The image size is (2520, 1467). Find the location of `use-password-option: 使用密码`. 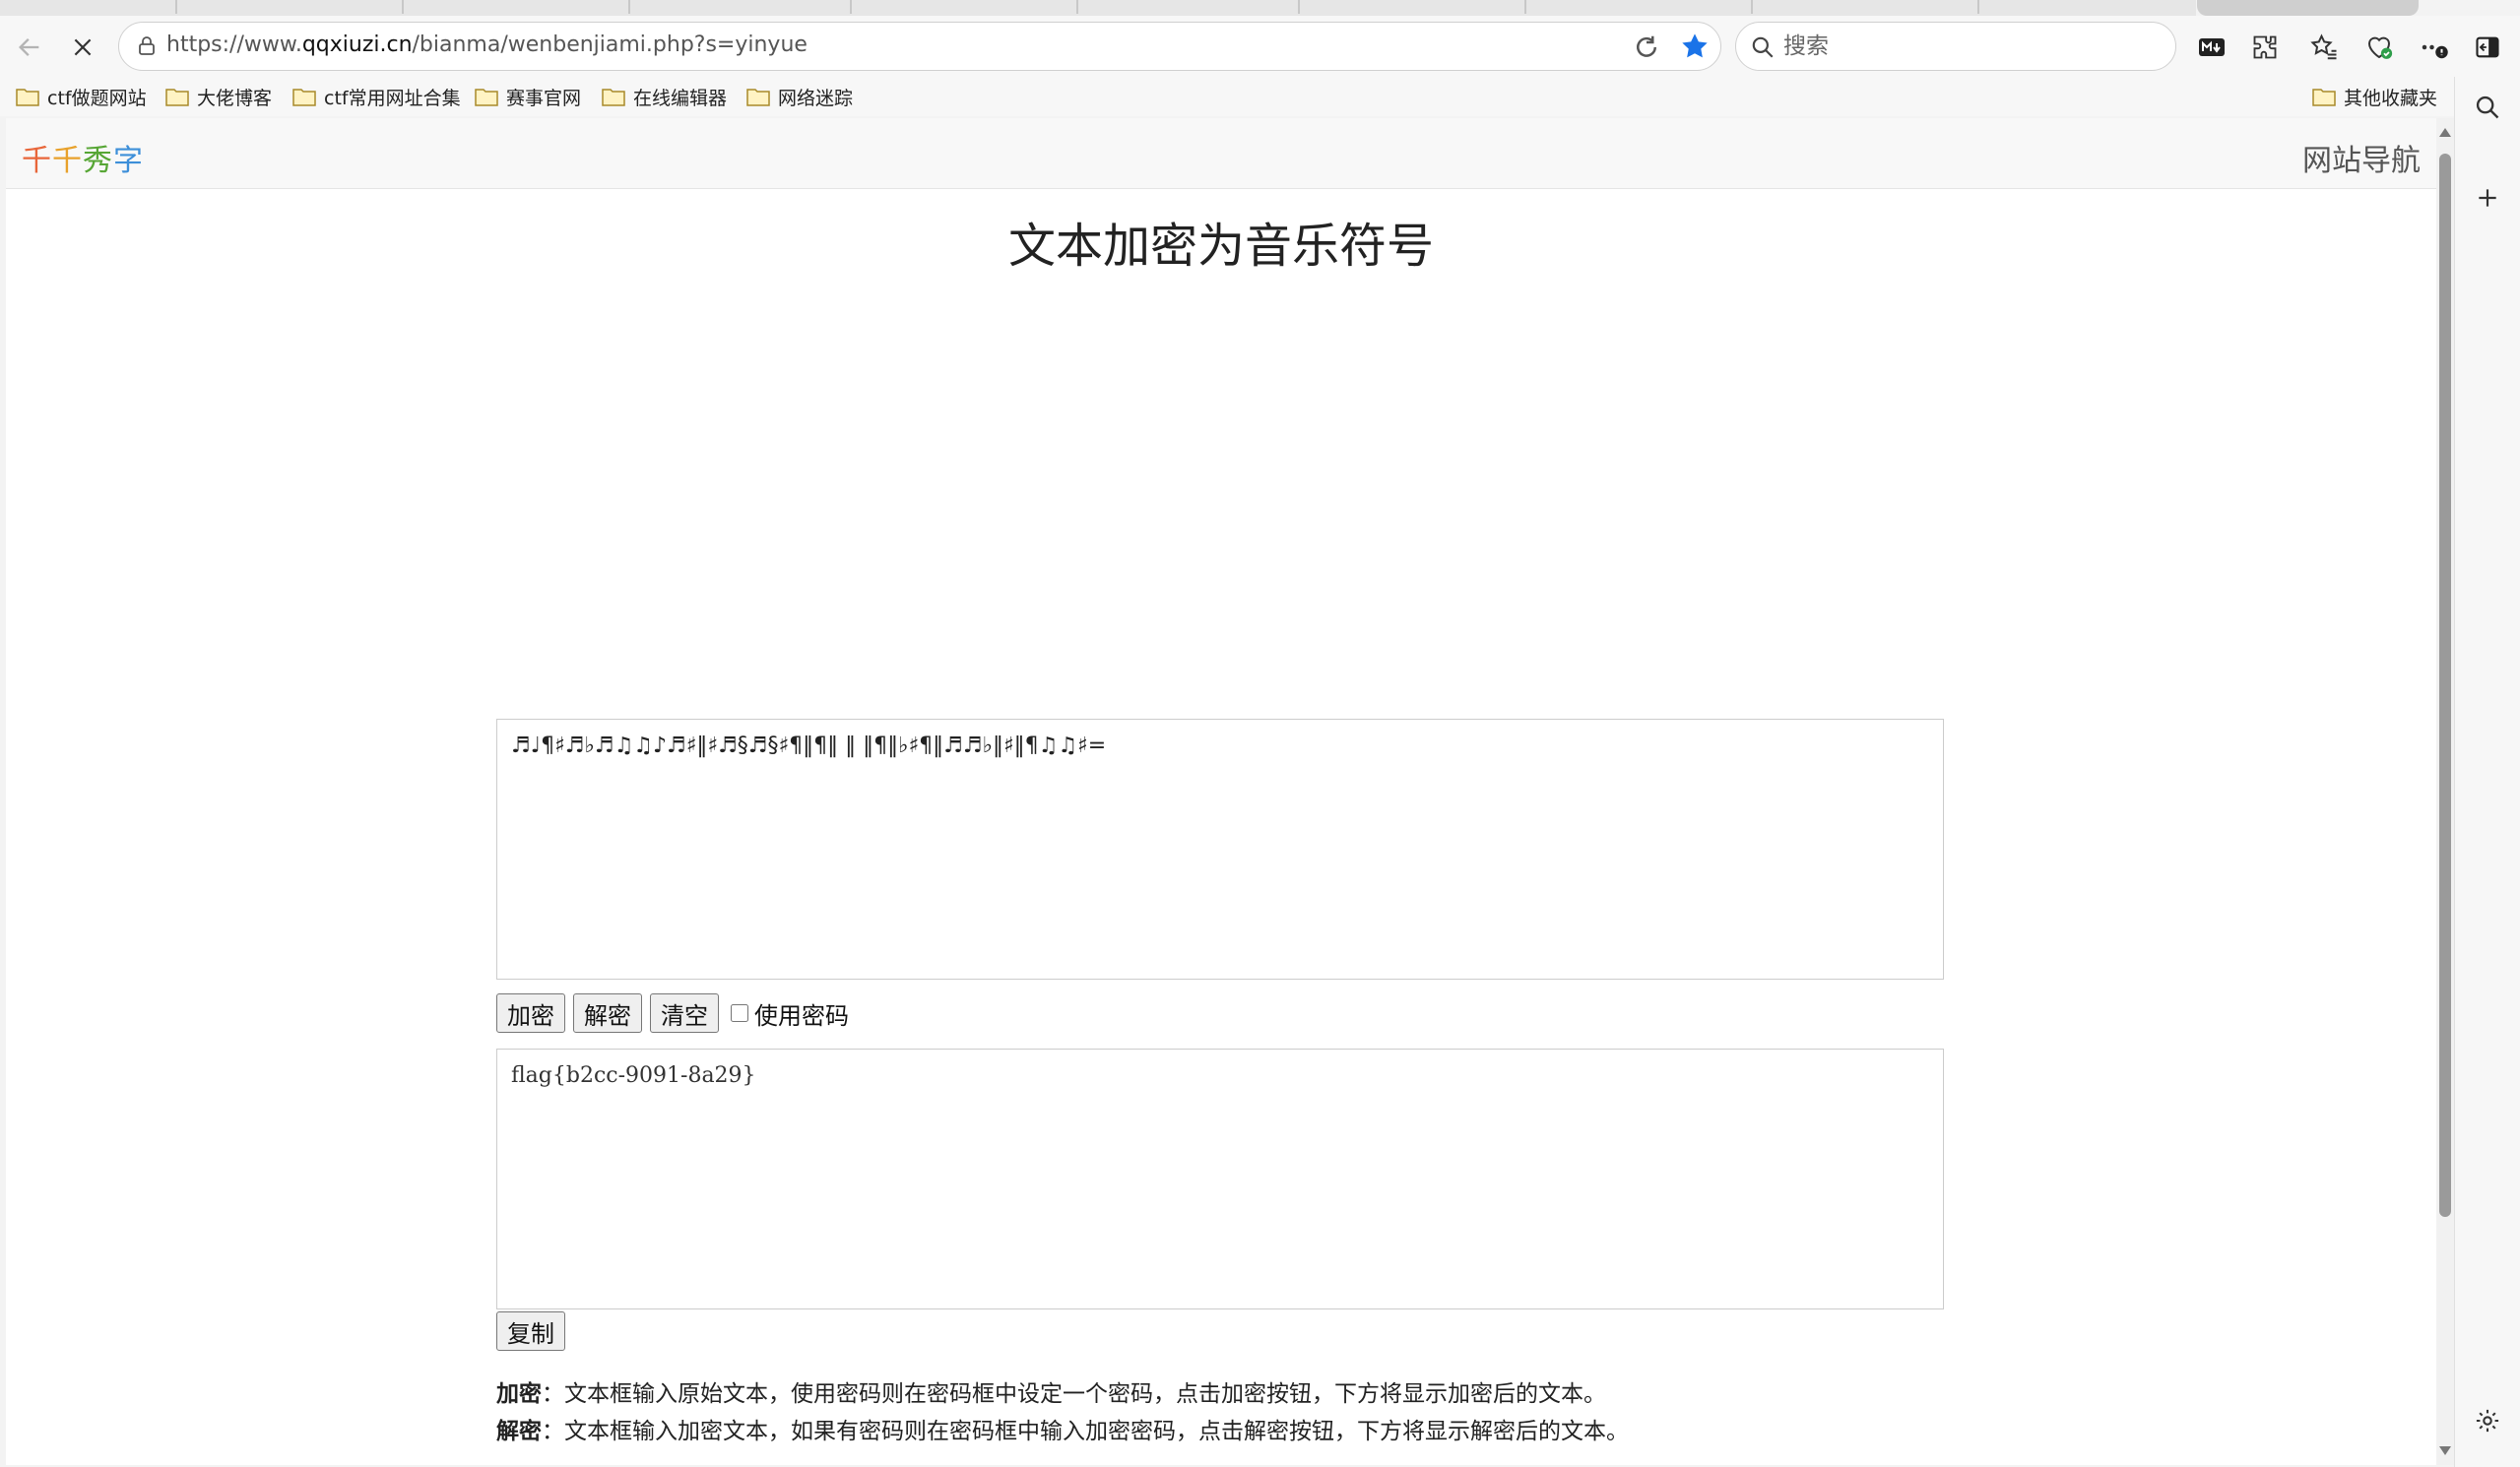

use-password-option: 使用密码 is located at coordinates (790, 1013).